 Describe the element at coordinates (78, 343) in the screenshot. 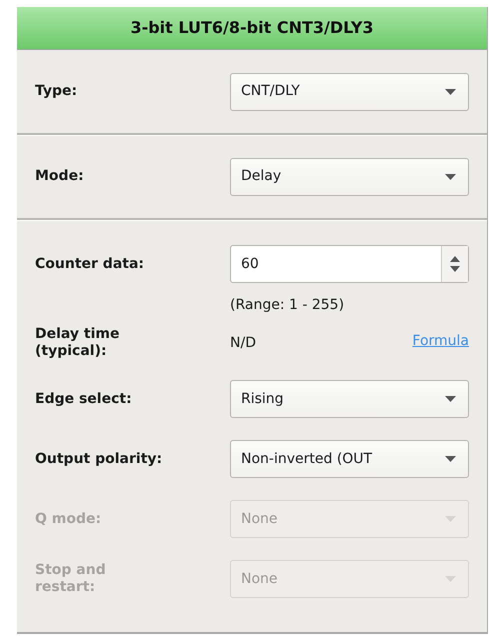

I see `field-label: Delay time (typical):` at that location.